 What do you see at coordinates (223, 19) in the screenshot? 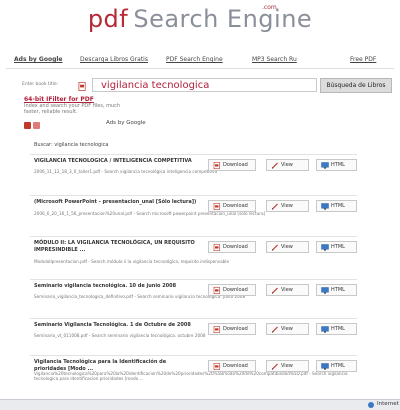
I see `logo-search-engine-text: Search Engine` at bounding box center [223, 19].